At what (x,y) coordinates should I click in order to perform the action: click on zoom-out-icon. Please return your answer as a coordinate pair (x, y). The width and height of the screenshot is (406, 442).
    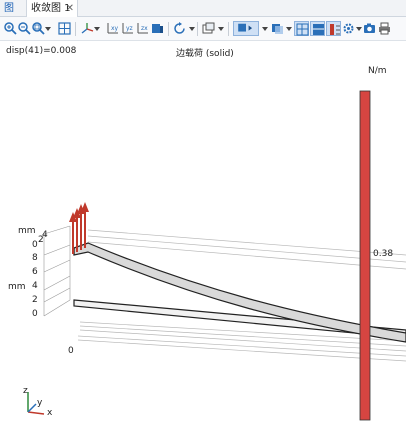
    Looking at the image, I should click on (24, 28).